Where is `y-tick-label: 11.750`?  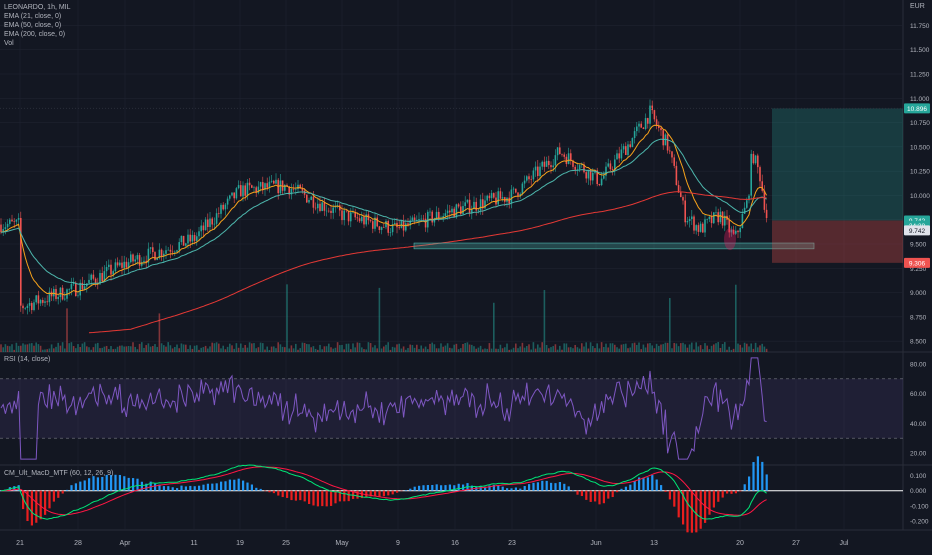
y-tick-label: 11.750 is located at coordinates (920, 26).